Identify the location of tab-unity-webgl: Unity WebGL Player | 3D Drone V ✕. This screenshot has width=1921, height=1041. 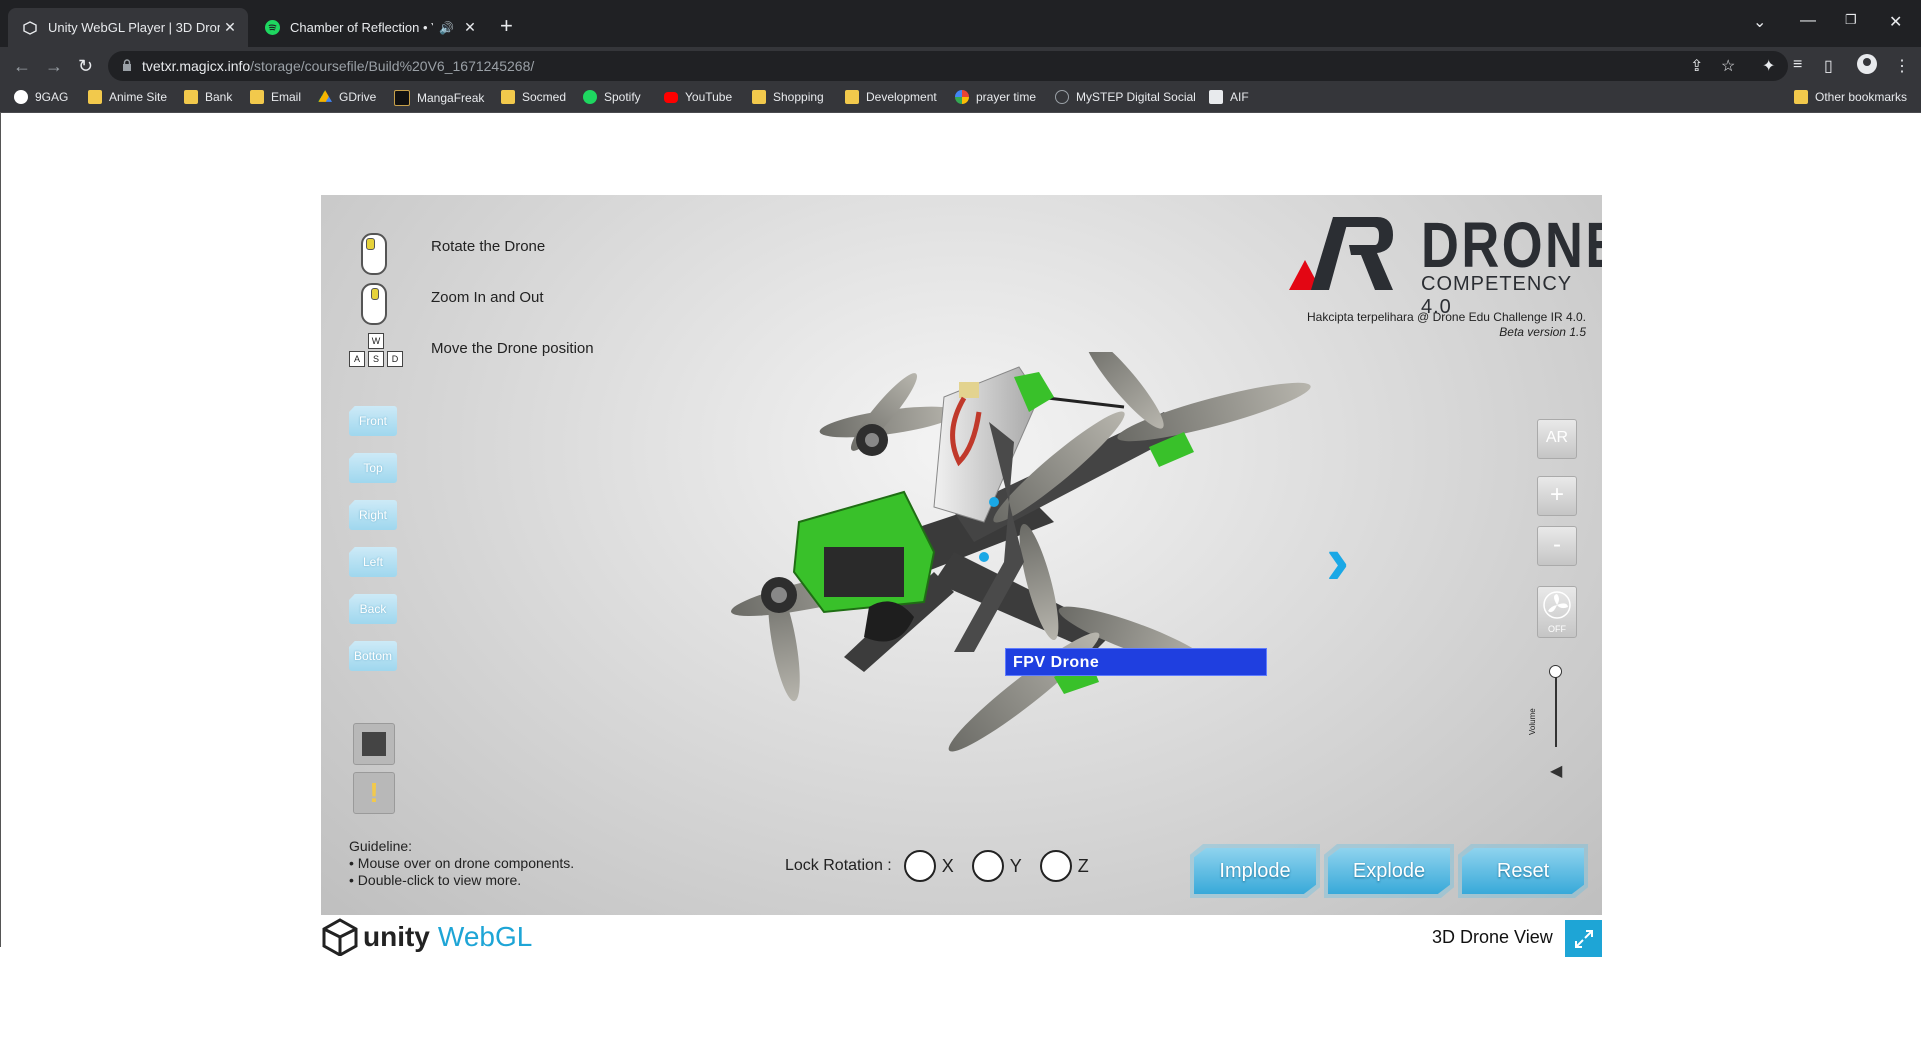
(128, 27).